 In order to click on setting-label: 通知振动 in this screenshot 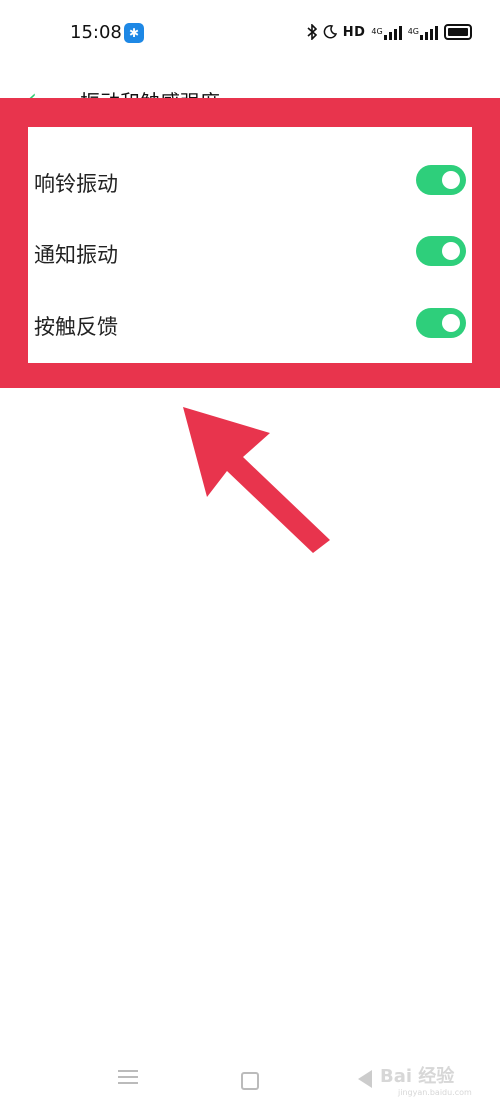, I will do `click(76, 255)`.